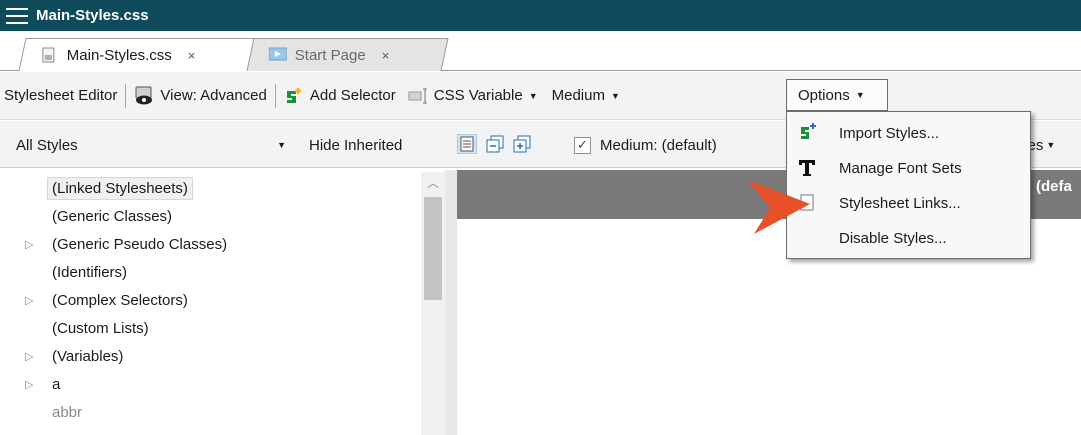 The height and width of the screenshot is (435, 1081). What do you see at coordinates (433, 184) in the screenshot?
I see `scroll-up-icon: ︿` at bounding box center [433, 184].